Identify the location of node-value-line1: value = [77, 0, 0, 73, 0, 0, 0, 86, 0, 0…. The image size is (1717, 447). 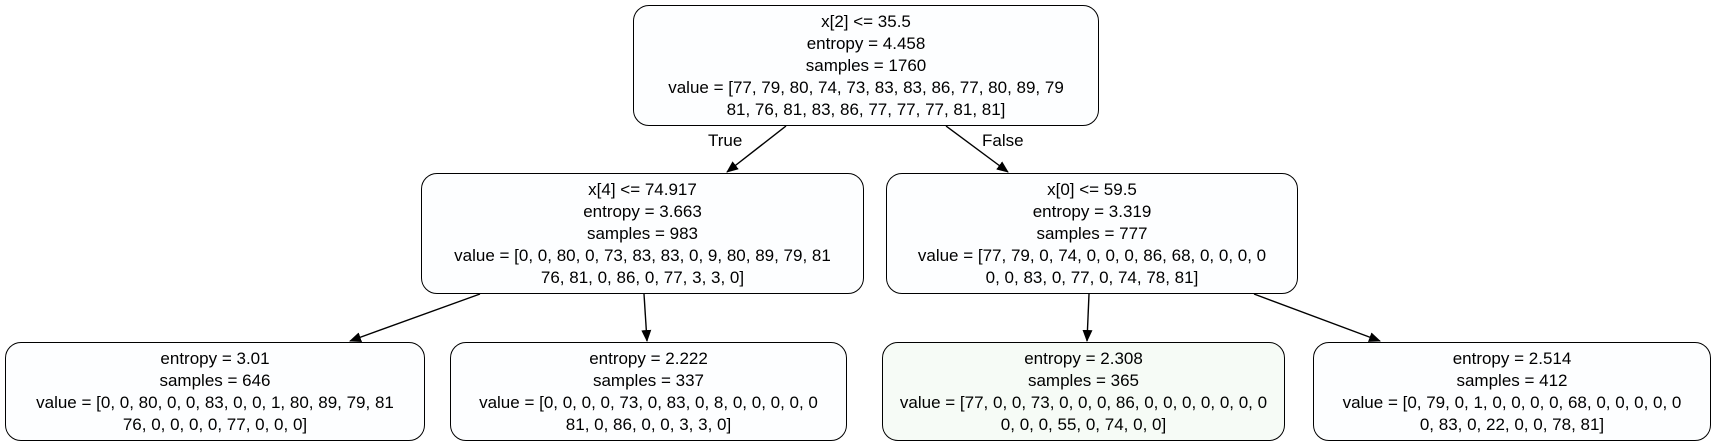
(1083, 402).